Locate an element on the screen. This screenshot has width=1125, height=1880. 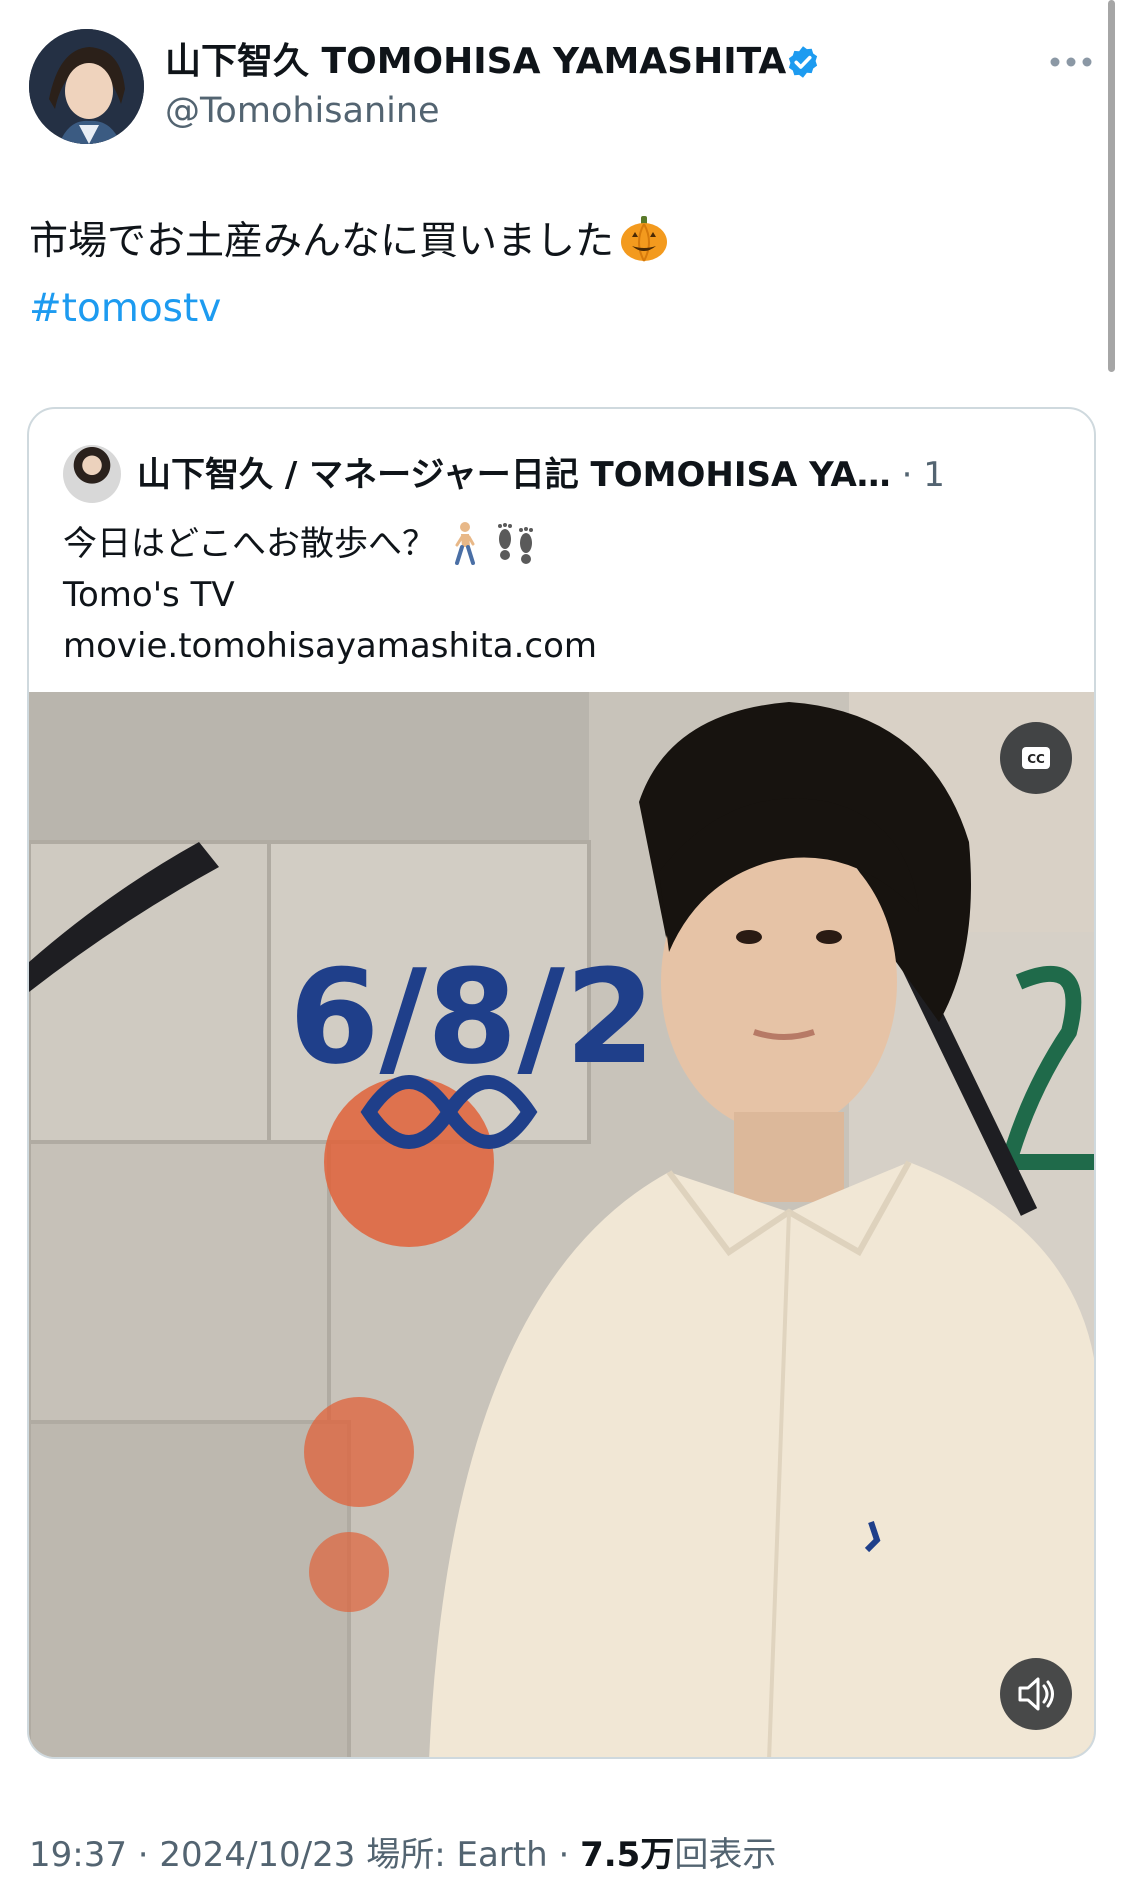
quoted-author-row: 山下智久 / マネージャー日記 TOMOHISA YA… · 1時間 is located at coordinates (540, 475).